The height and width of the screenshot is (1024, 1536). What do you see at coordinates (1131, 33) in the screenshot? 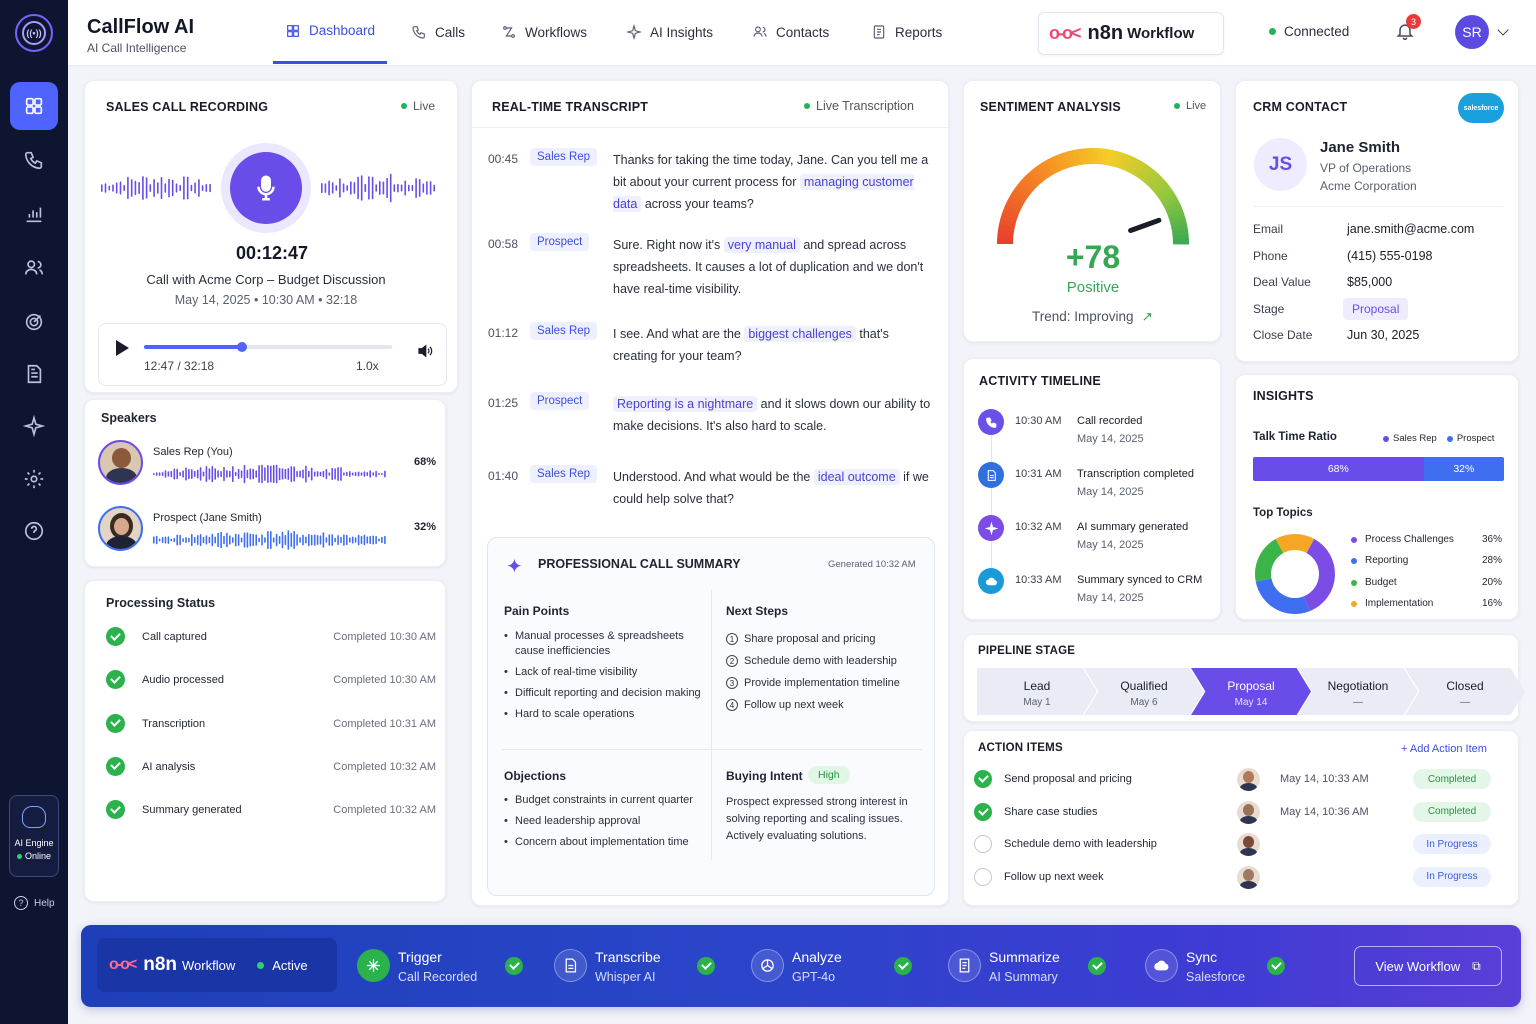
I see `n8n-workflow-badge: o-o< n8n Workflow` at bounding box center [1131, 33].